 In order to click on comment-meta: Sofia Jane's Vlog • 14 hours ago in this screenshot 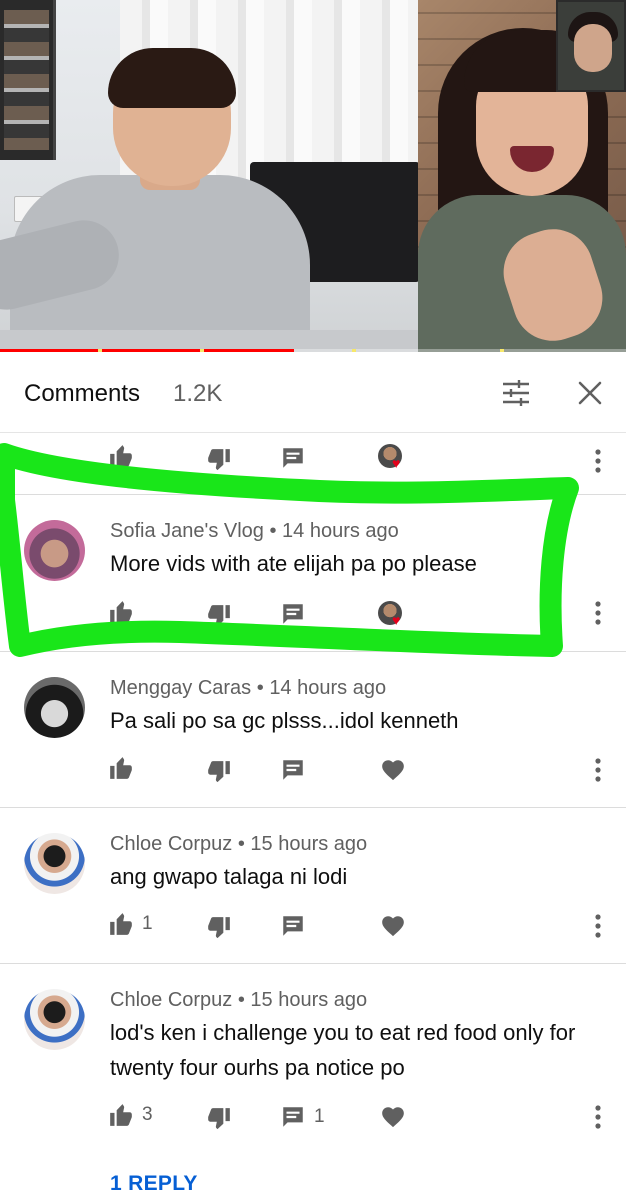, I will do `click(254, 531)`.